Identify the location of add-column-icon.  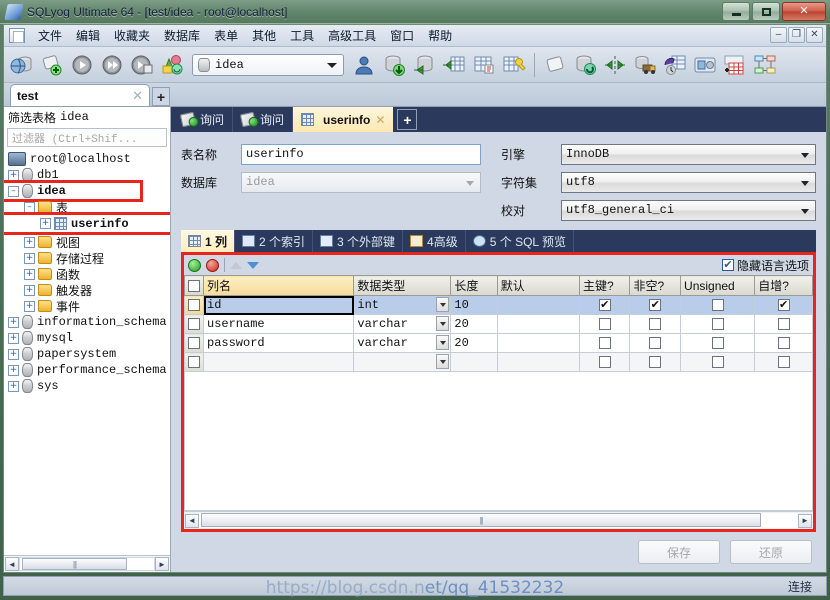
(194, 265).